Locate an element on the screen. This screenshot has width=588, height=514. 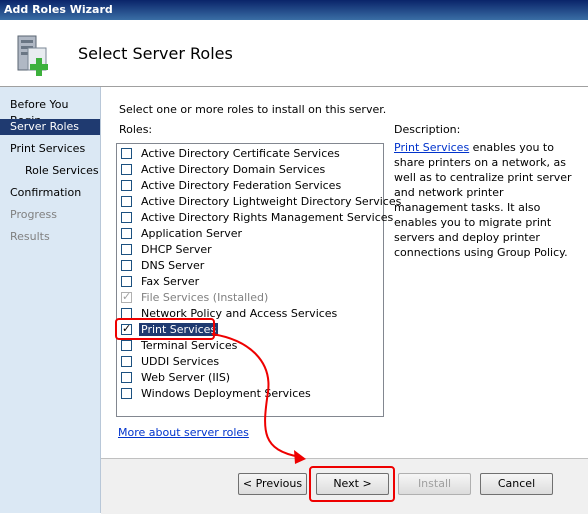
role-label: File Services (Installed) is located at coordinates (205, 297).